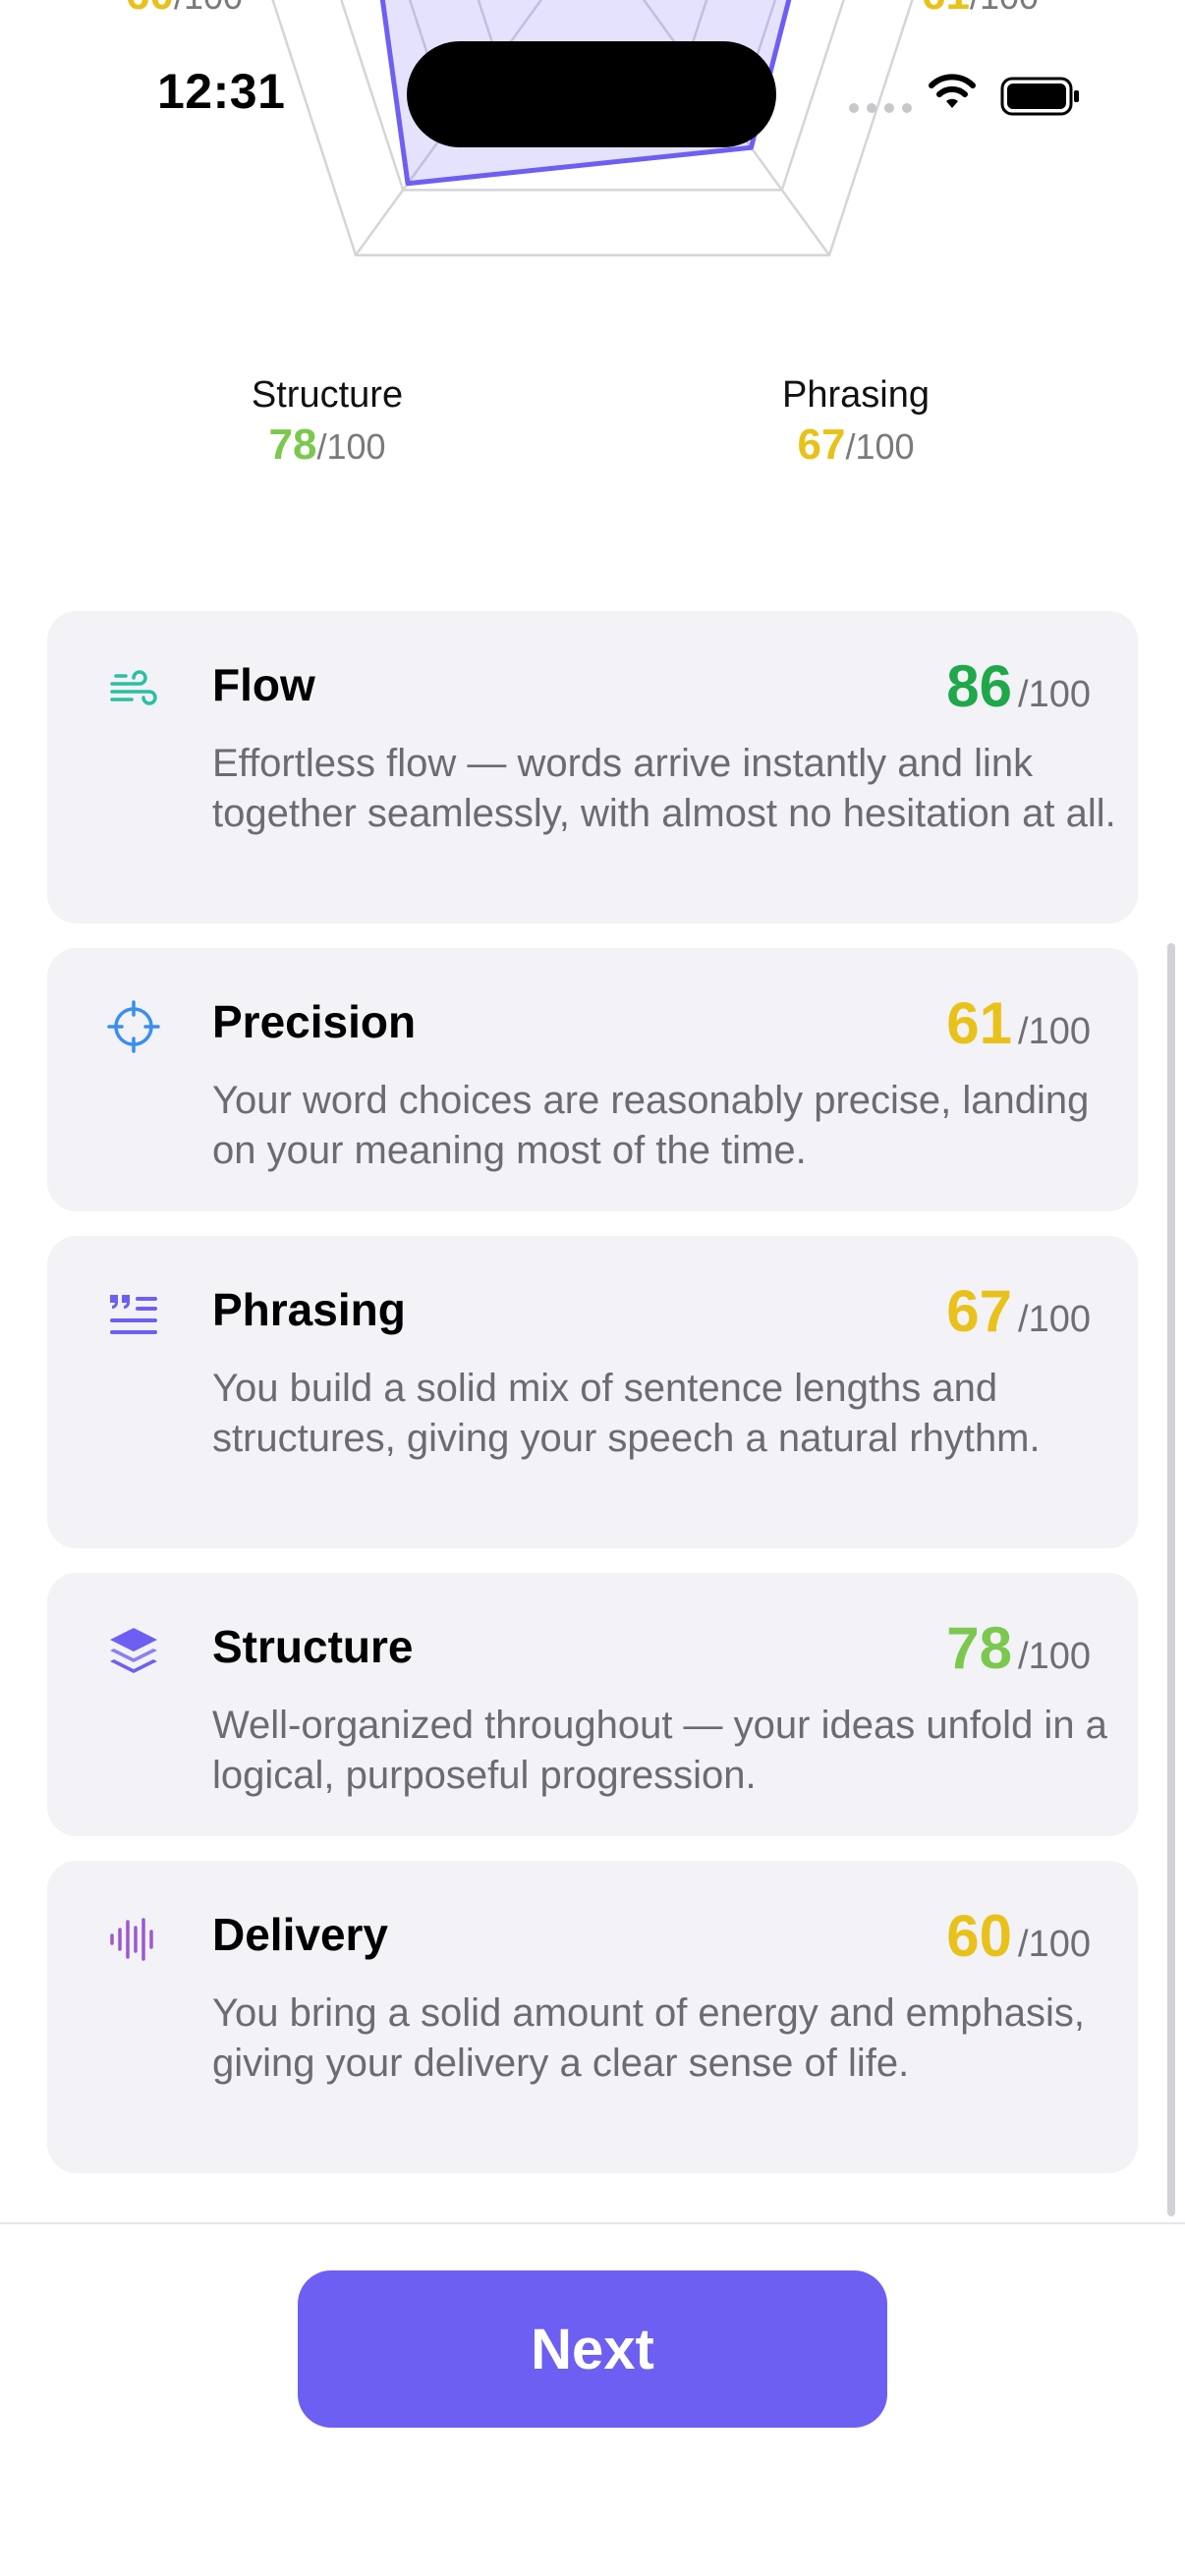 This screenshot has width=1185, height=2576. What do you see at coordinates (1171, 1579) in the screenshot?
I see `scrollbar` at bounding box center [1171, 1579].